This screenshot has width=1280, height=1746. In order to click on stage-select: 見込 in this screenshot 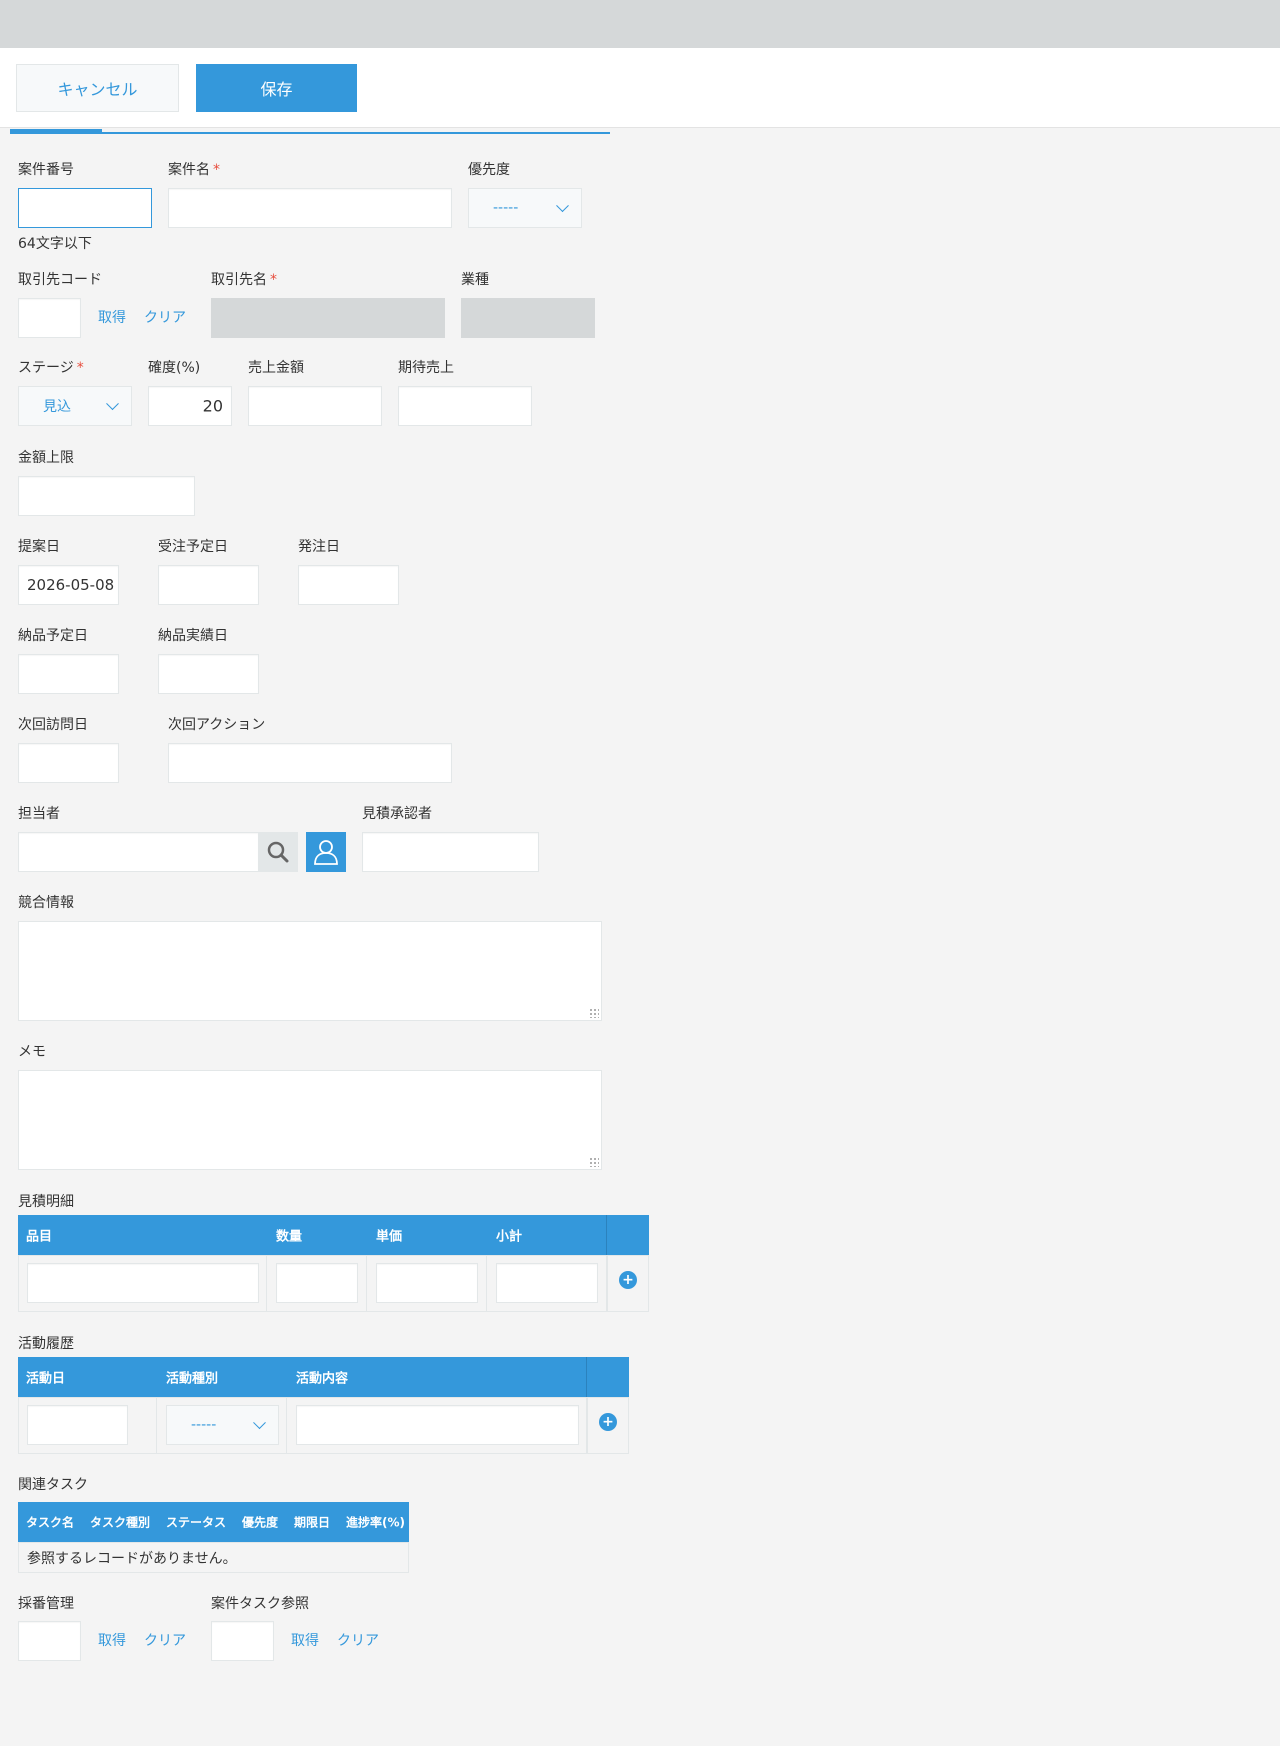, I will do `click(75, 406)`.